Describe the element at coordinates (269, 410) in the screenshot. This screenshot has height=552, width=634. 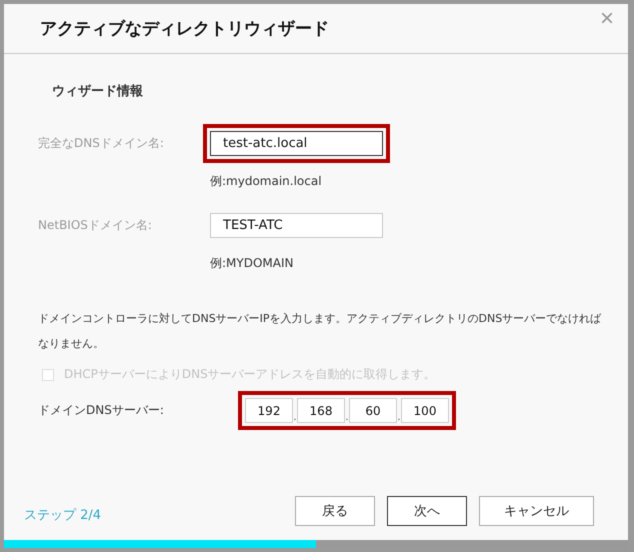
I see `ip-octet-field: 192` at that location.